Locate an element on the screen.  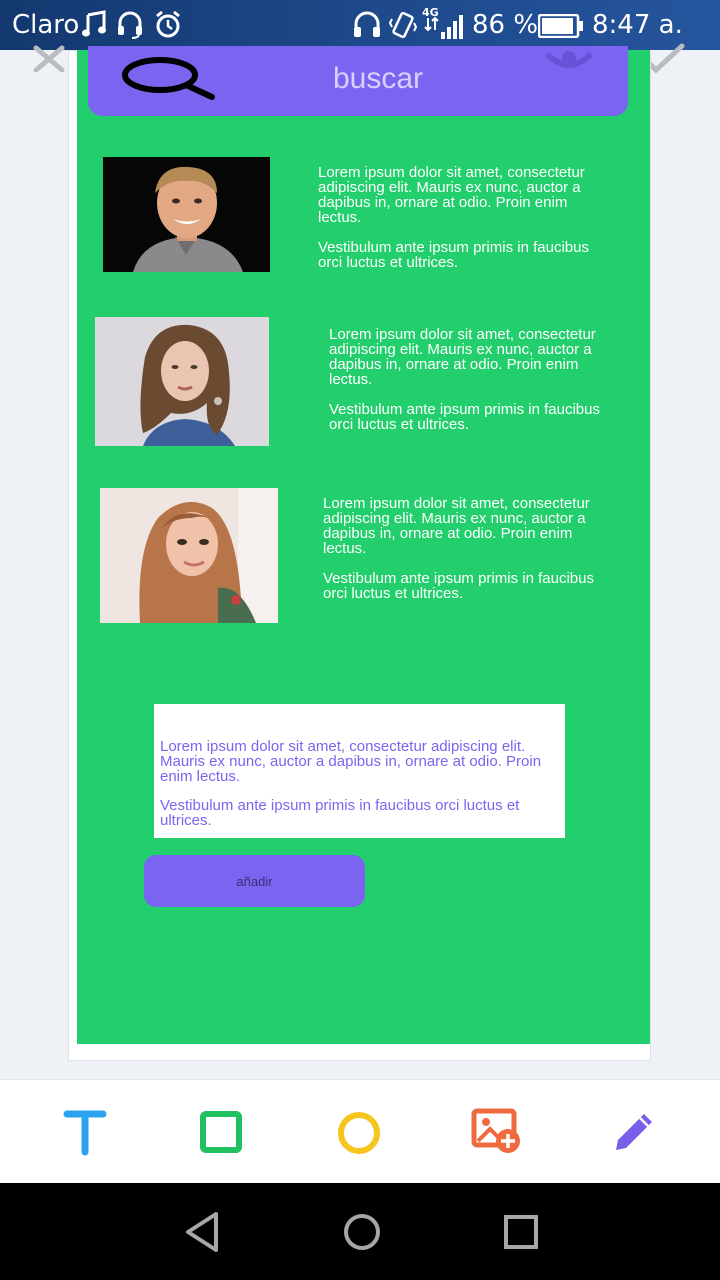
headphones-icon is located at coordinates (367, 26).